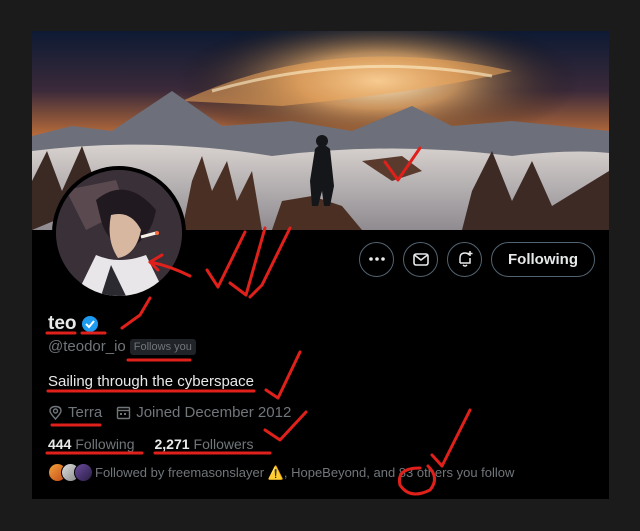  Describe the element at coordinates (223, 444) in the screenshot. I see `followers-label: Followers` at that location.